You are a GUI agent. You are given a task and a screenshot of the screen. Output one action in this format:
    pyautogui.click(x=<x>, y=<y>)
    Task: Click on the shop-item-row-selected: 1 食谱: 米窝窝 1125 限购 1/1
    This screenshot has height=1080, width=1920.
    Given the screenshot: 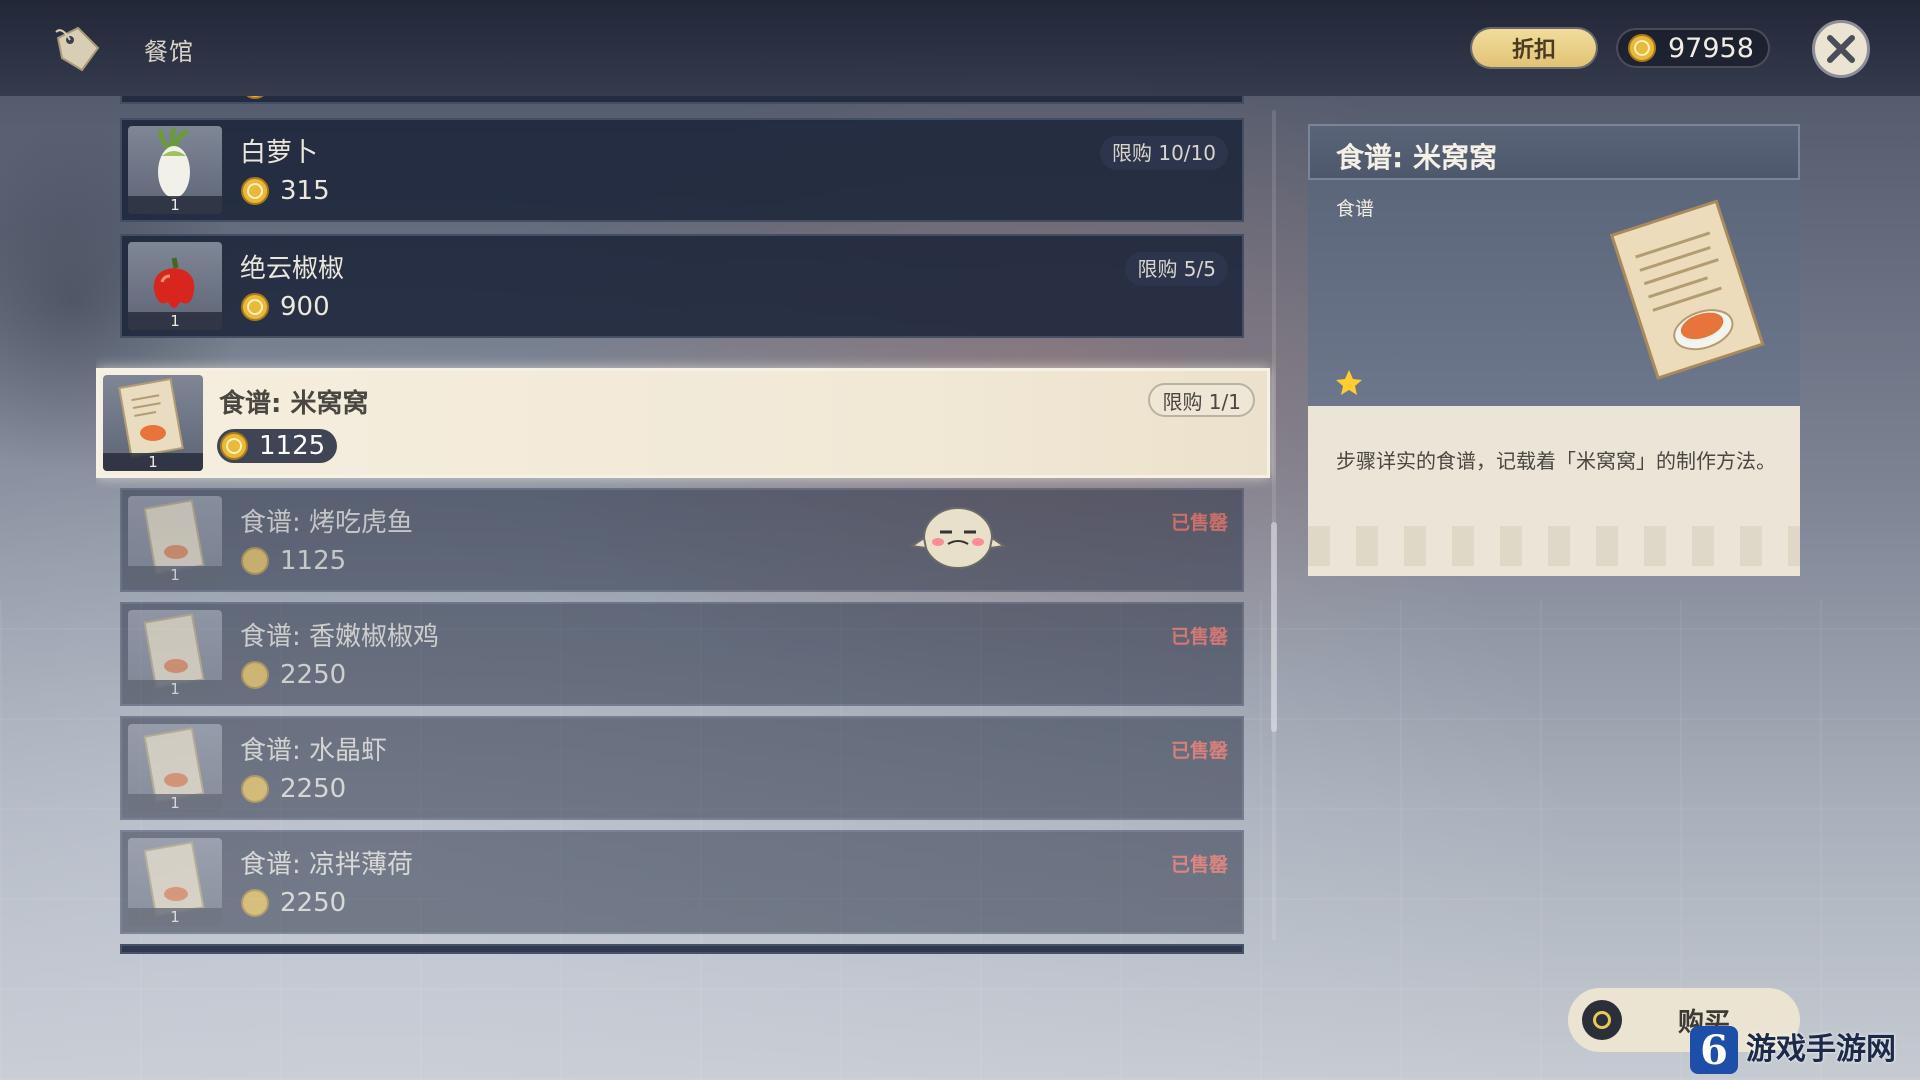 What is the action you would take?
    pyautogui.click(x=683, y=423)
    